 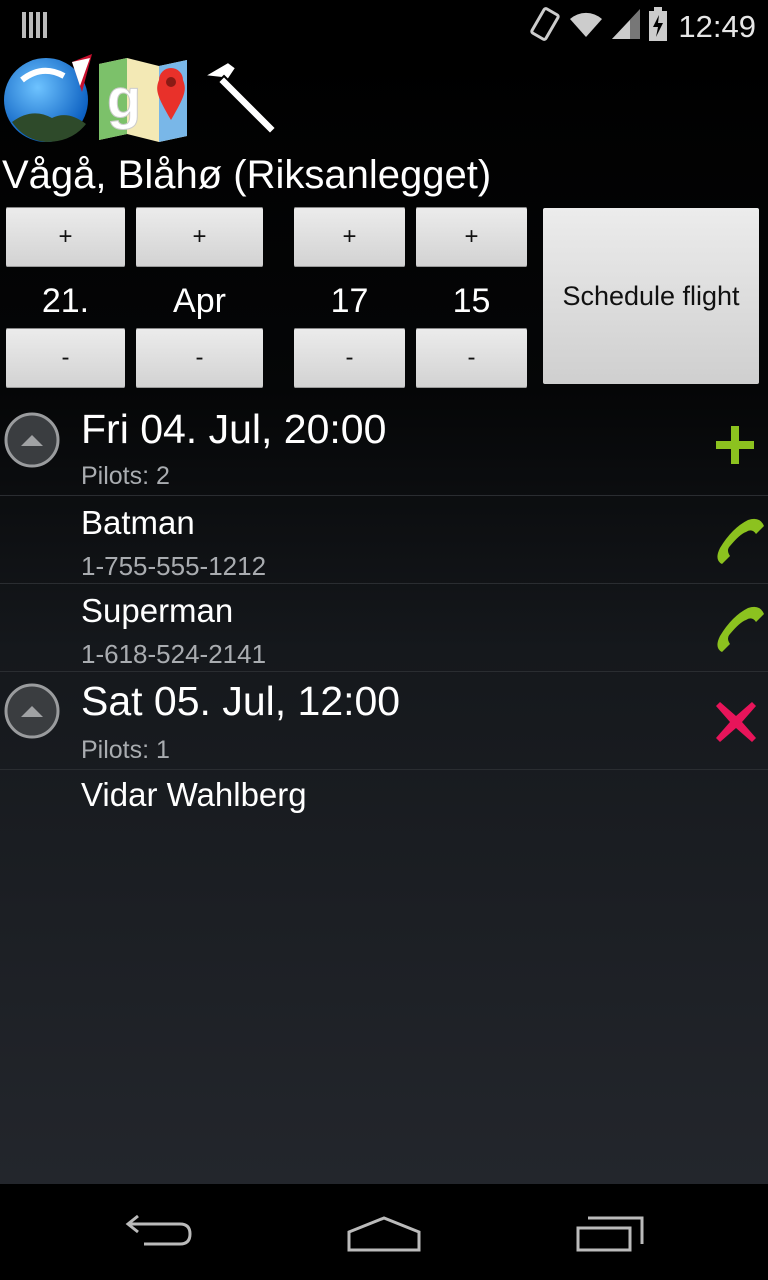 I want to click on day-value: 21., so click(x=65, y=301).